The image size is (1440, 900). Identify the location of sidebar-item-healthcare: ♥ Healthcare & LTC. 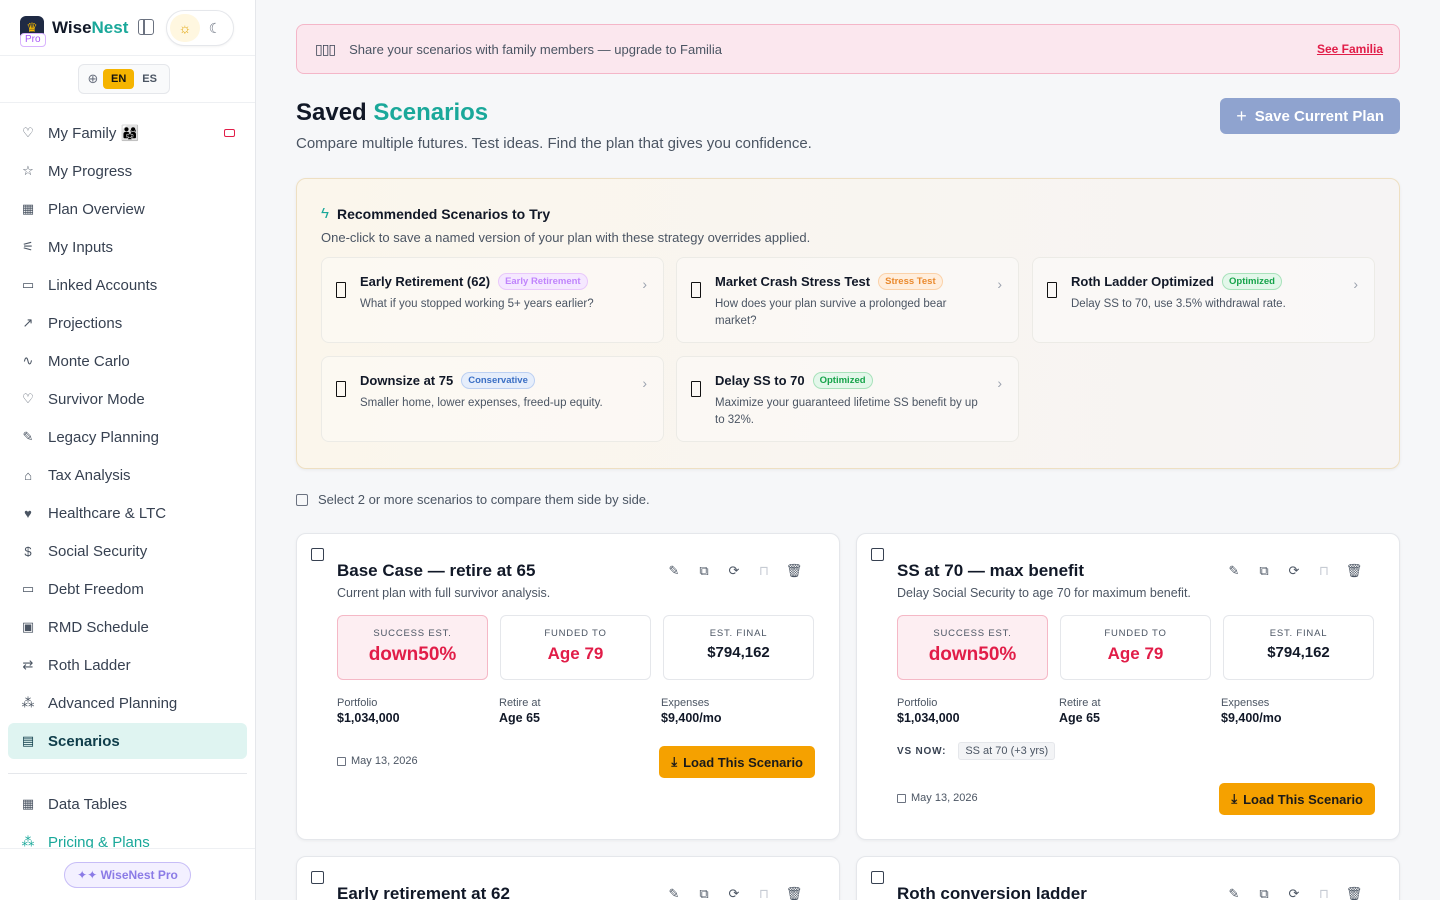
(127, 513).